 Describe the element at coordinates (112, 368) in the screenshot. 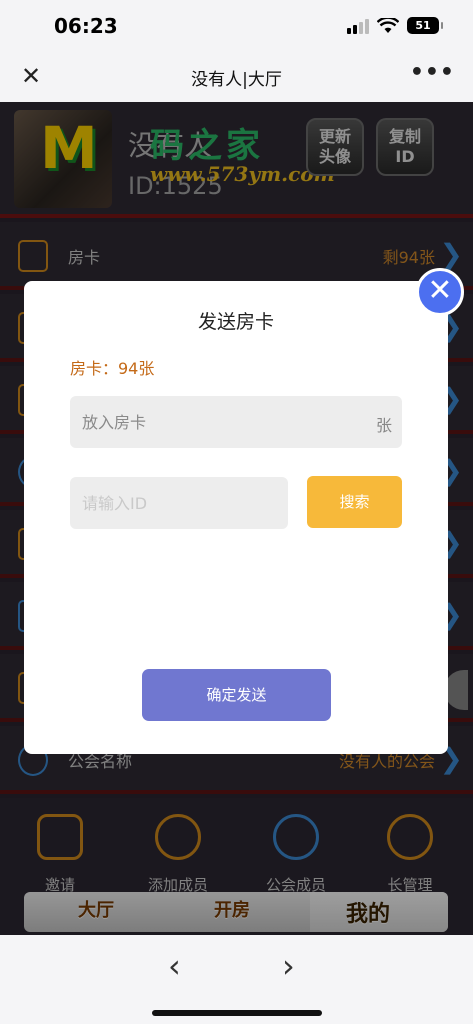

I see `card-count: 房卡：94张` at that location.